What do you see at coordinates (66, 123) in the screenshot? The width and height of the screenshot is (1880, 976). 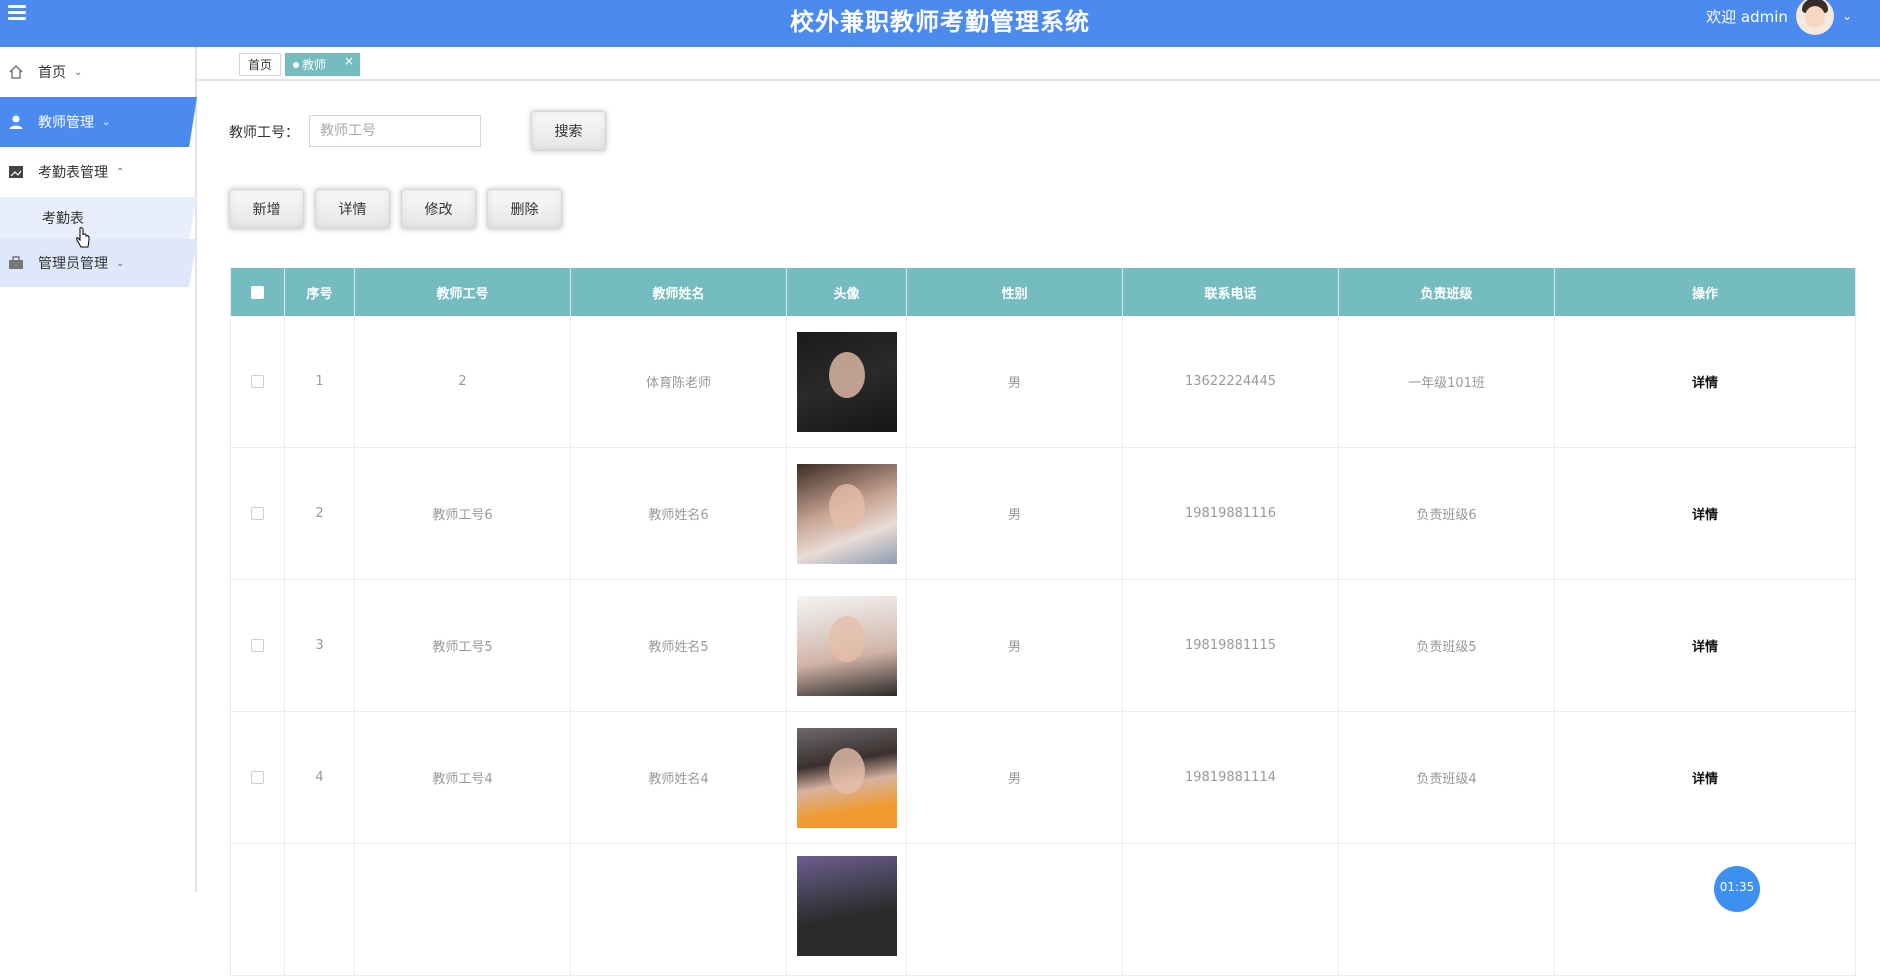 I see `sidebar-item-label: 教师管理` at bounding box center [66, 123].